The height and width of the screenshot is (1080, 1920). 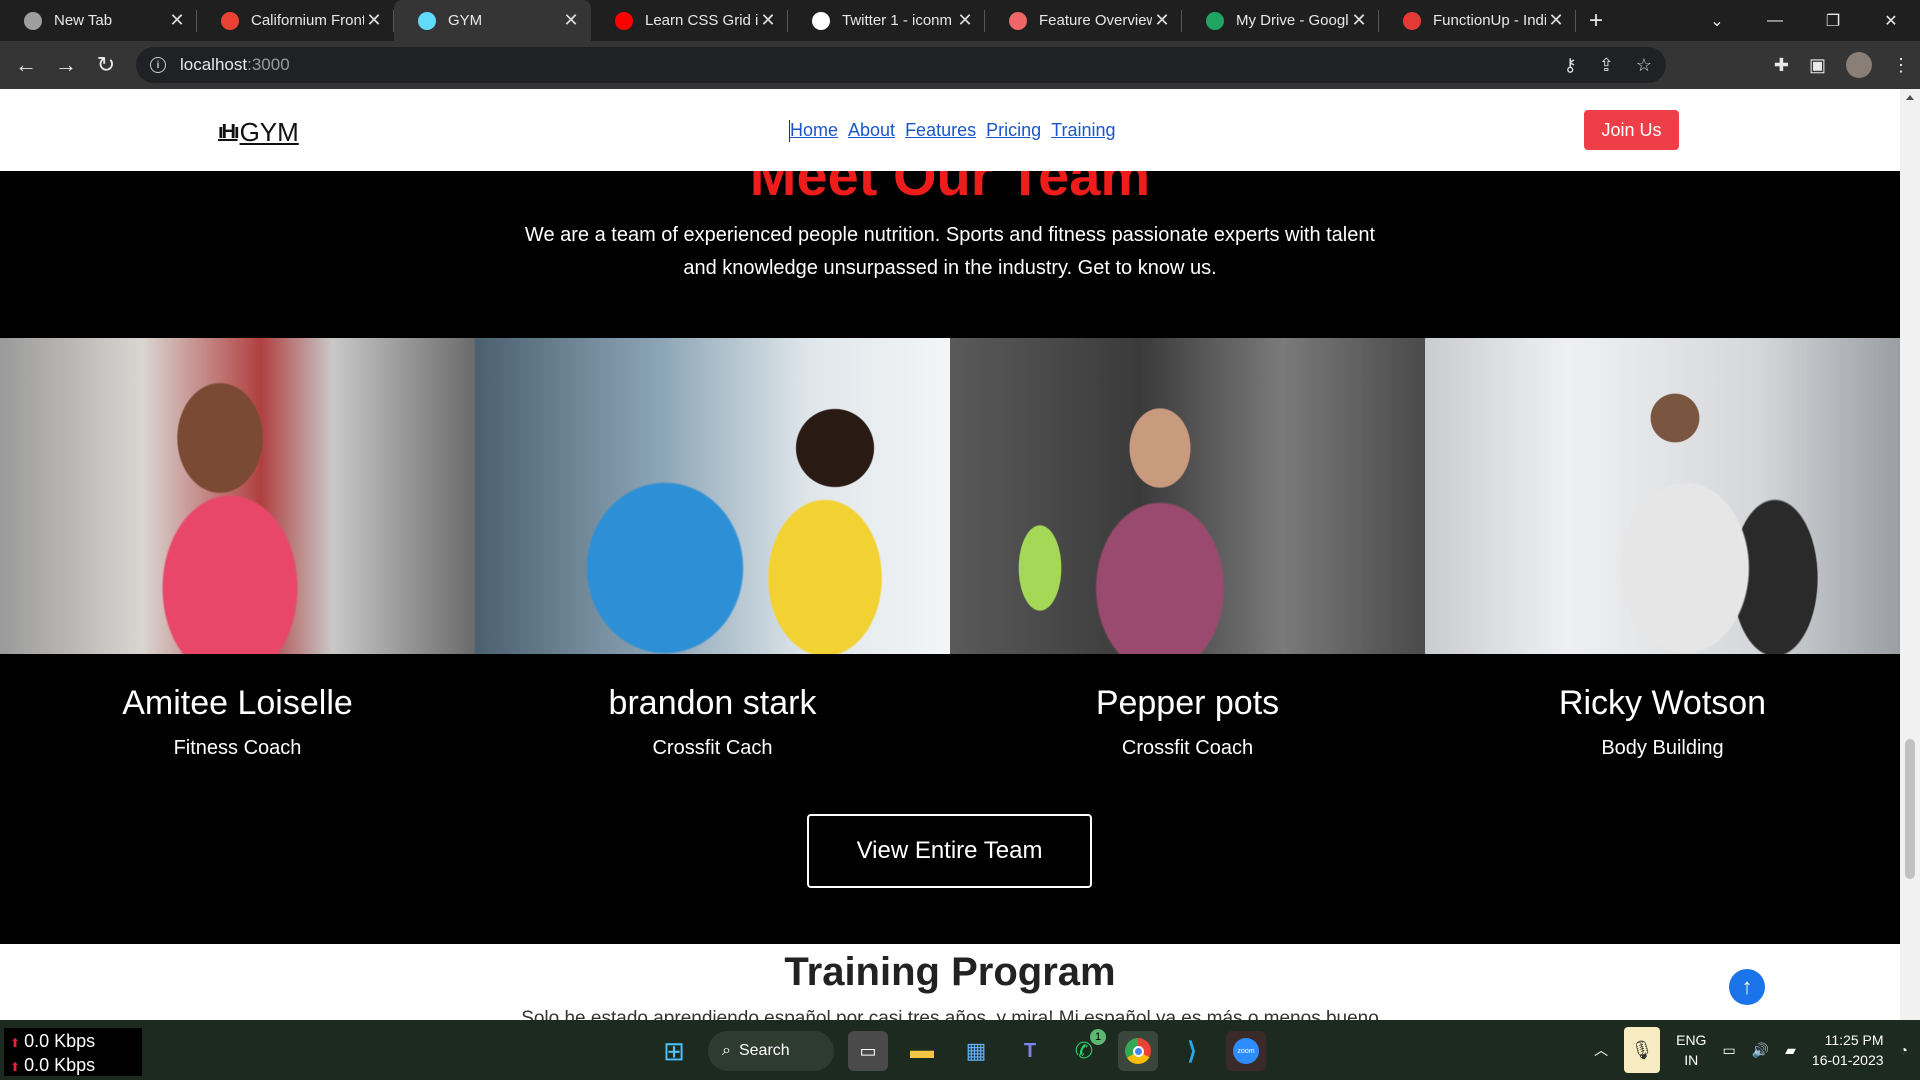 I want to click on view-entire-team-button: View Entire Team, so click(x=949, y=851).